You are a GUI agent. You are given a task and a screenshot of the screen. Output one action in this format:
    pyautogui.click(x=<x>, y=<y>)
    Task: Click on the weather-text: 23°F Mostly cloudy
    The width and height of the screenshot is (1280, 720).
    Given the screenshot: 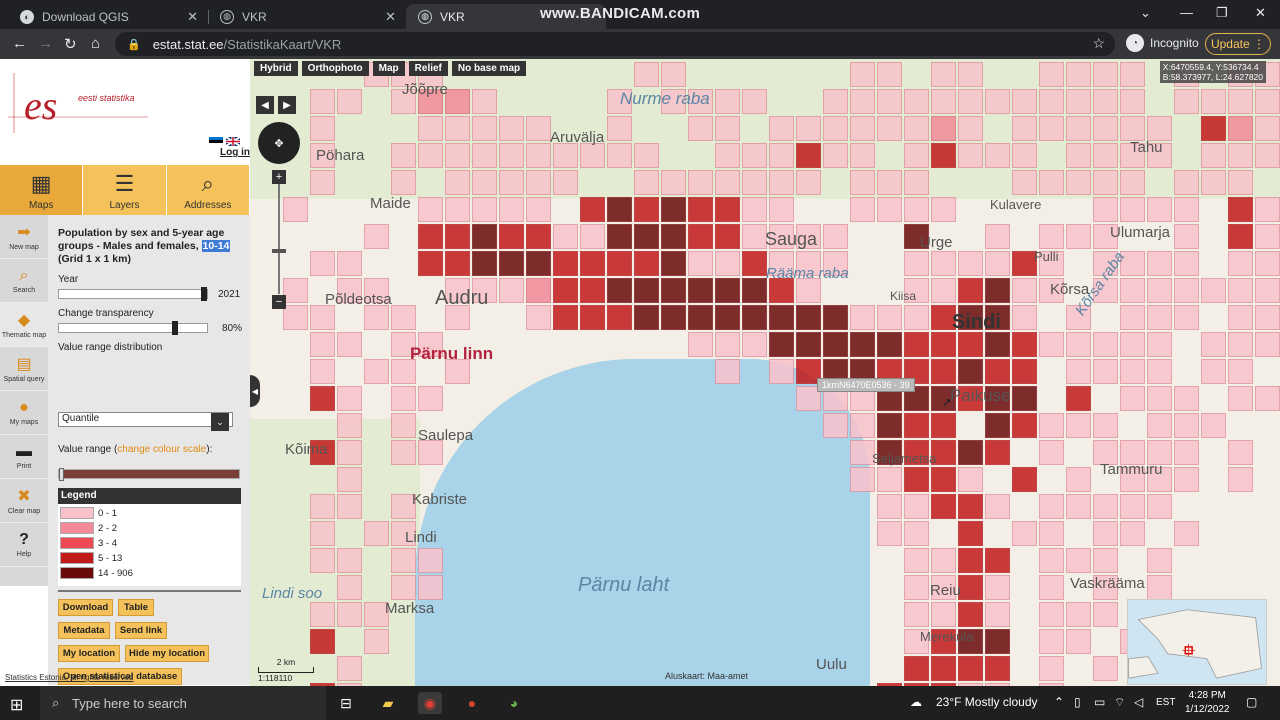 What is the action you would take?
    pyautogui.click(x=987, y=702)
    